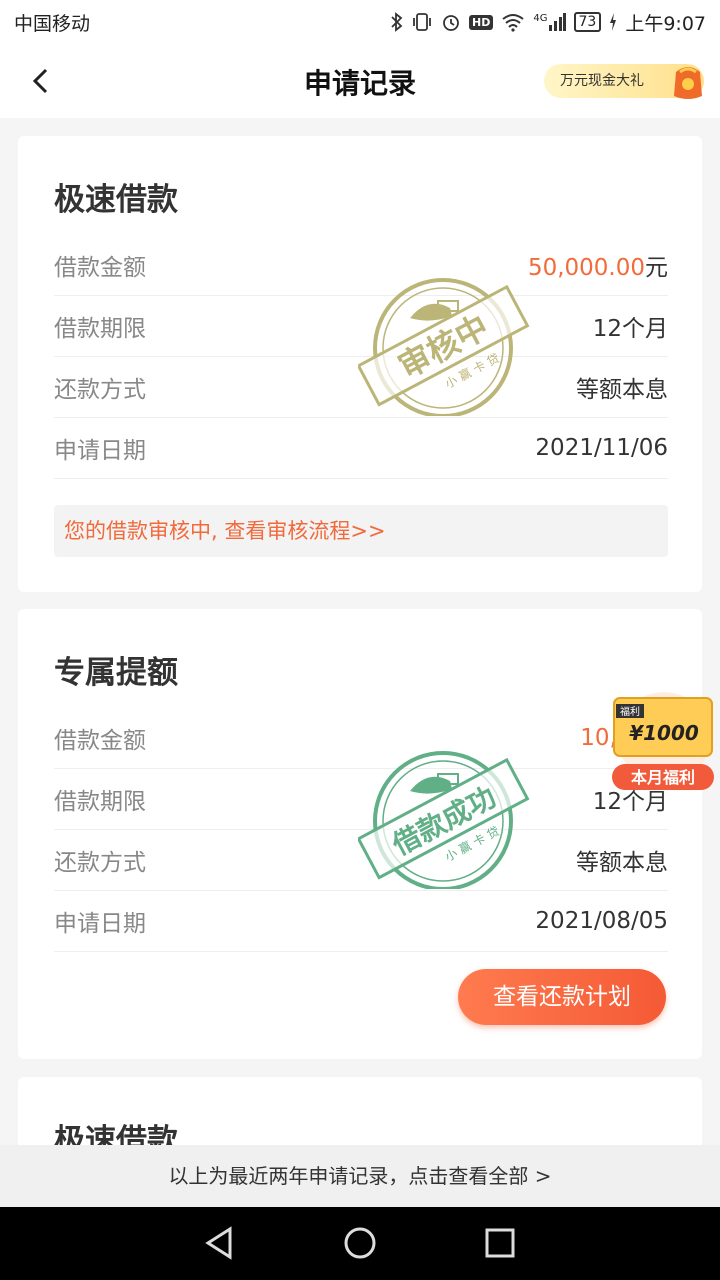  Describe the element at coordinates (360, 22) in the screenshot. I see `status-bar: 中国移动 HD 4G 73 上午9:07` at that location.